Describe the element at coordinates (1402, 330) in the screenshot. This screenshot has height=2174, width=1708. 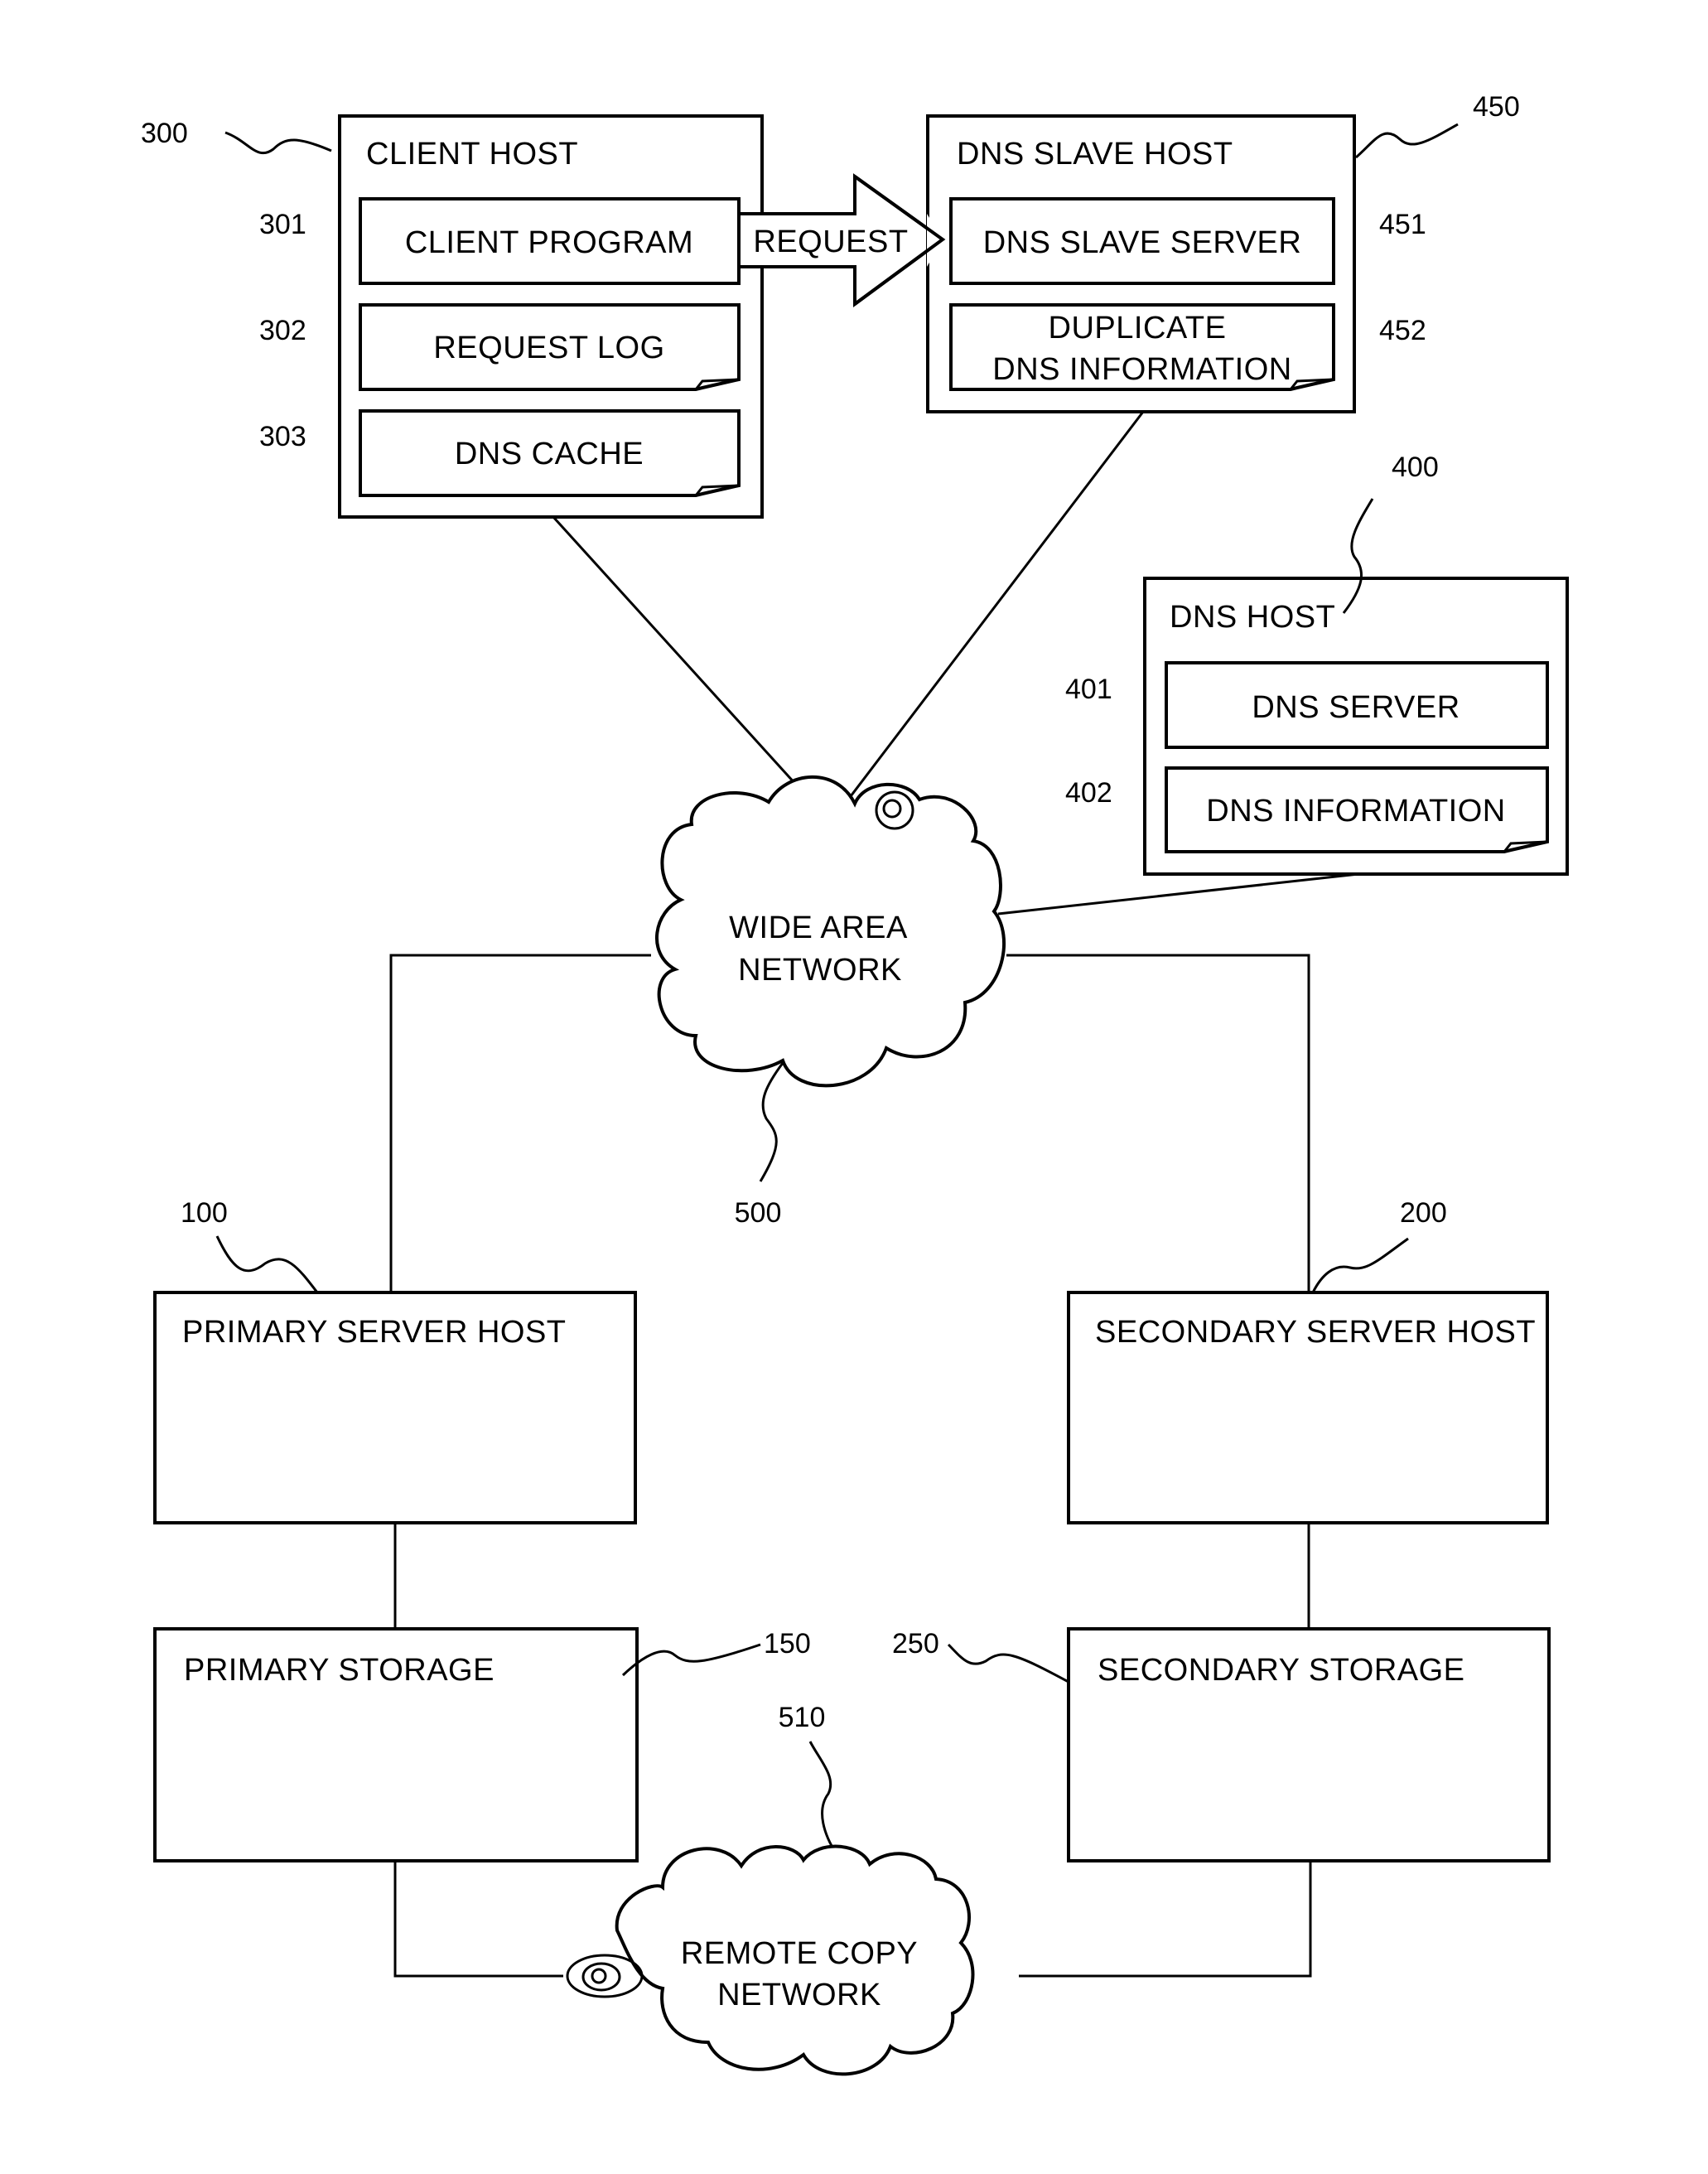
I see `duplicate-dns-info-ref: 452` at that location.